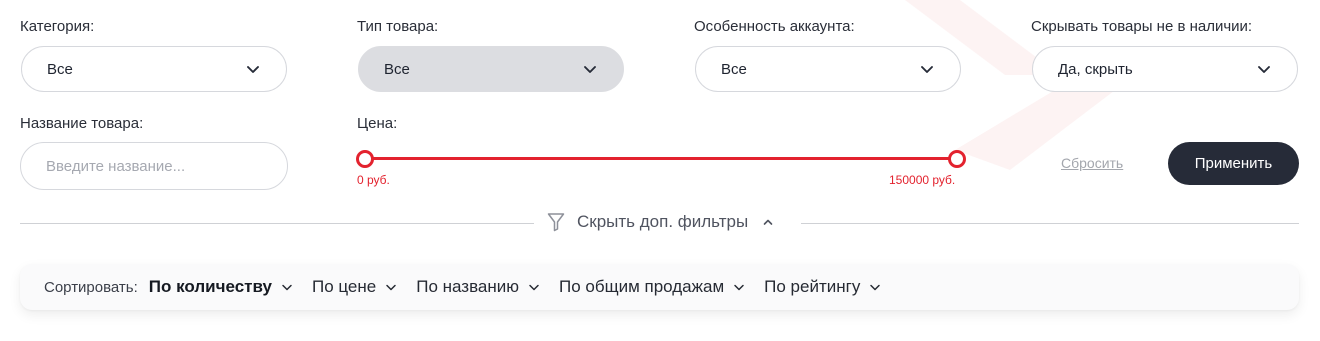 The image size is (1320, 341). I want to click on sort-by-quantity: По количеству, so click(221, 287).